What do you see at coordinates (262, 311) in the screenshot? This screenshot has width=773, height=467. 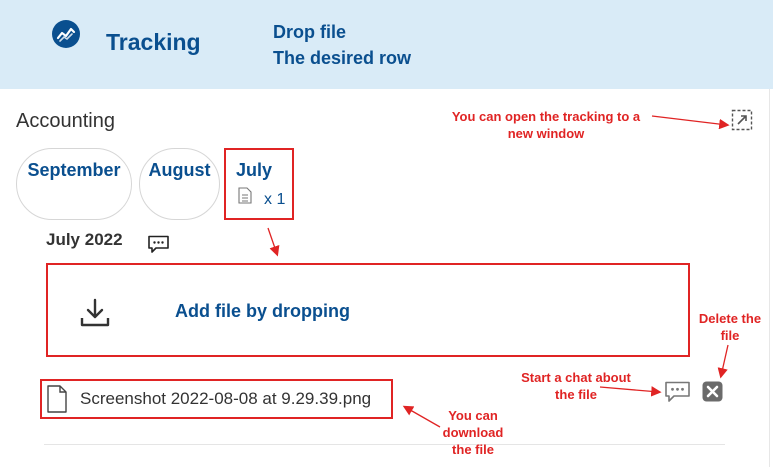 I see `dropzone-label: Add file by dropping` at bounding box center [262, 311].